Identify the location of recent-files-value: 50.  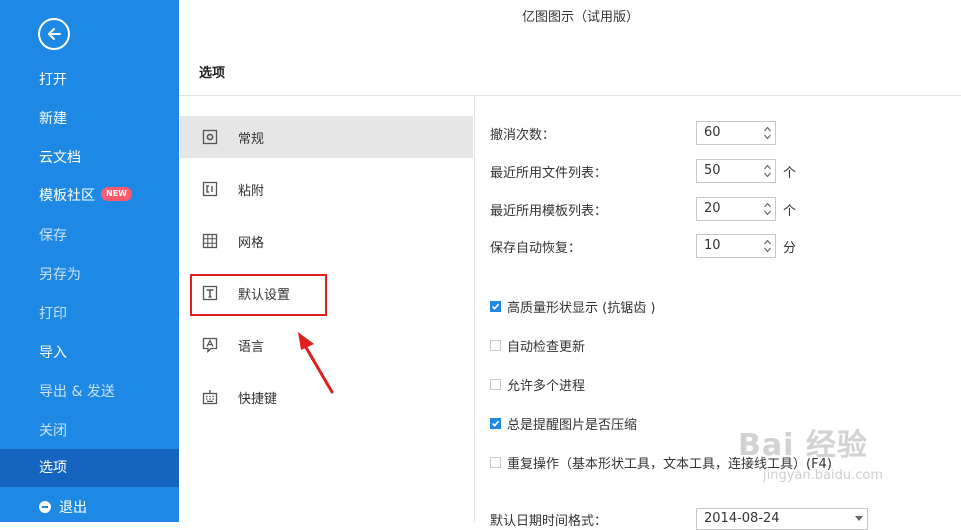
(712, 170).